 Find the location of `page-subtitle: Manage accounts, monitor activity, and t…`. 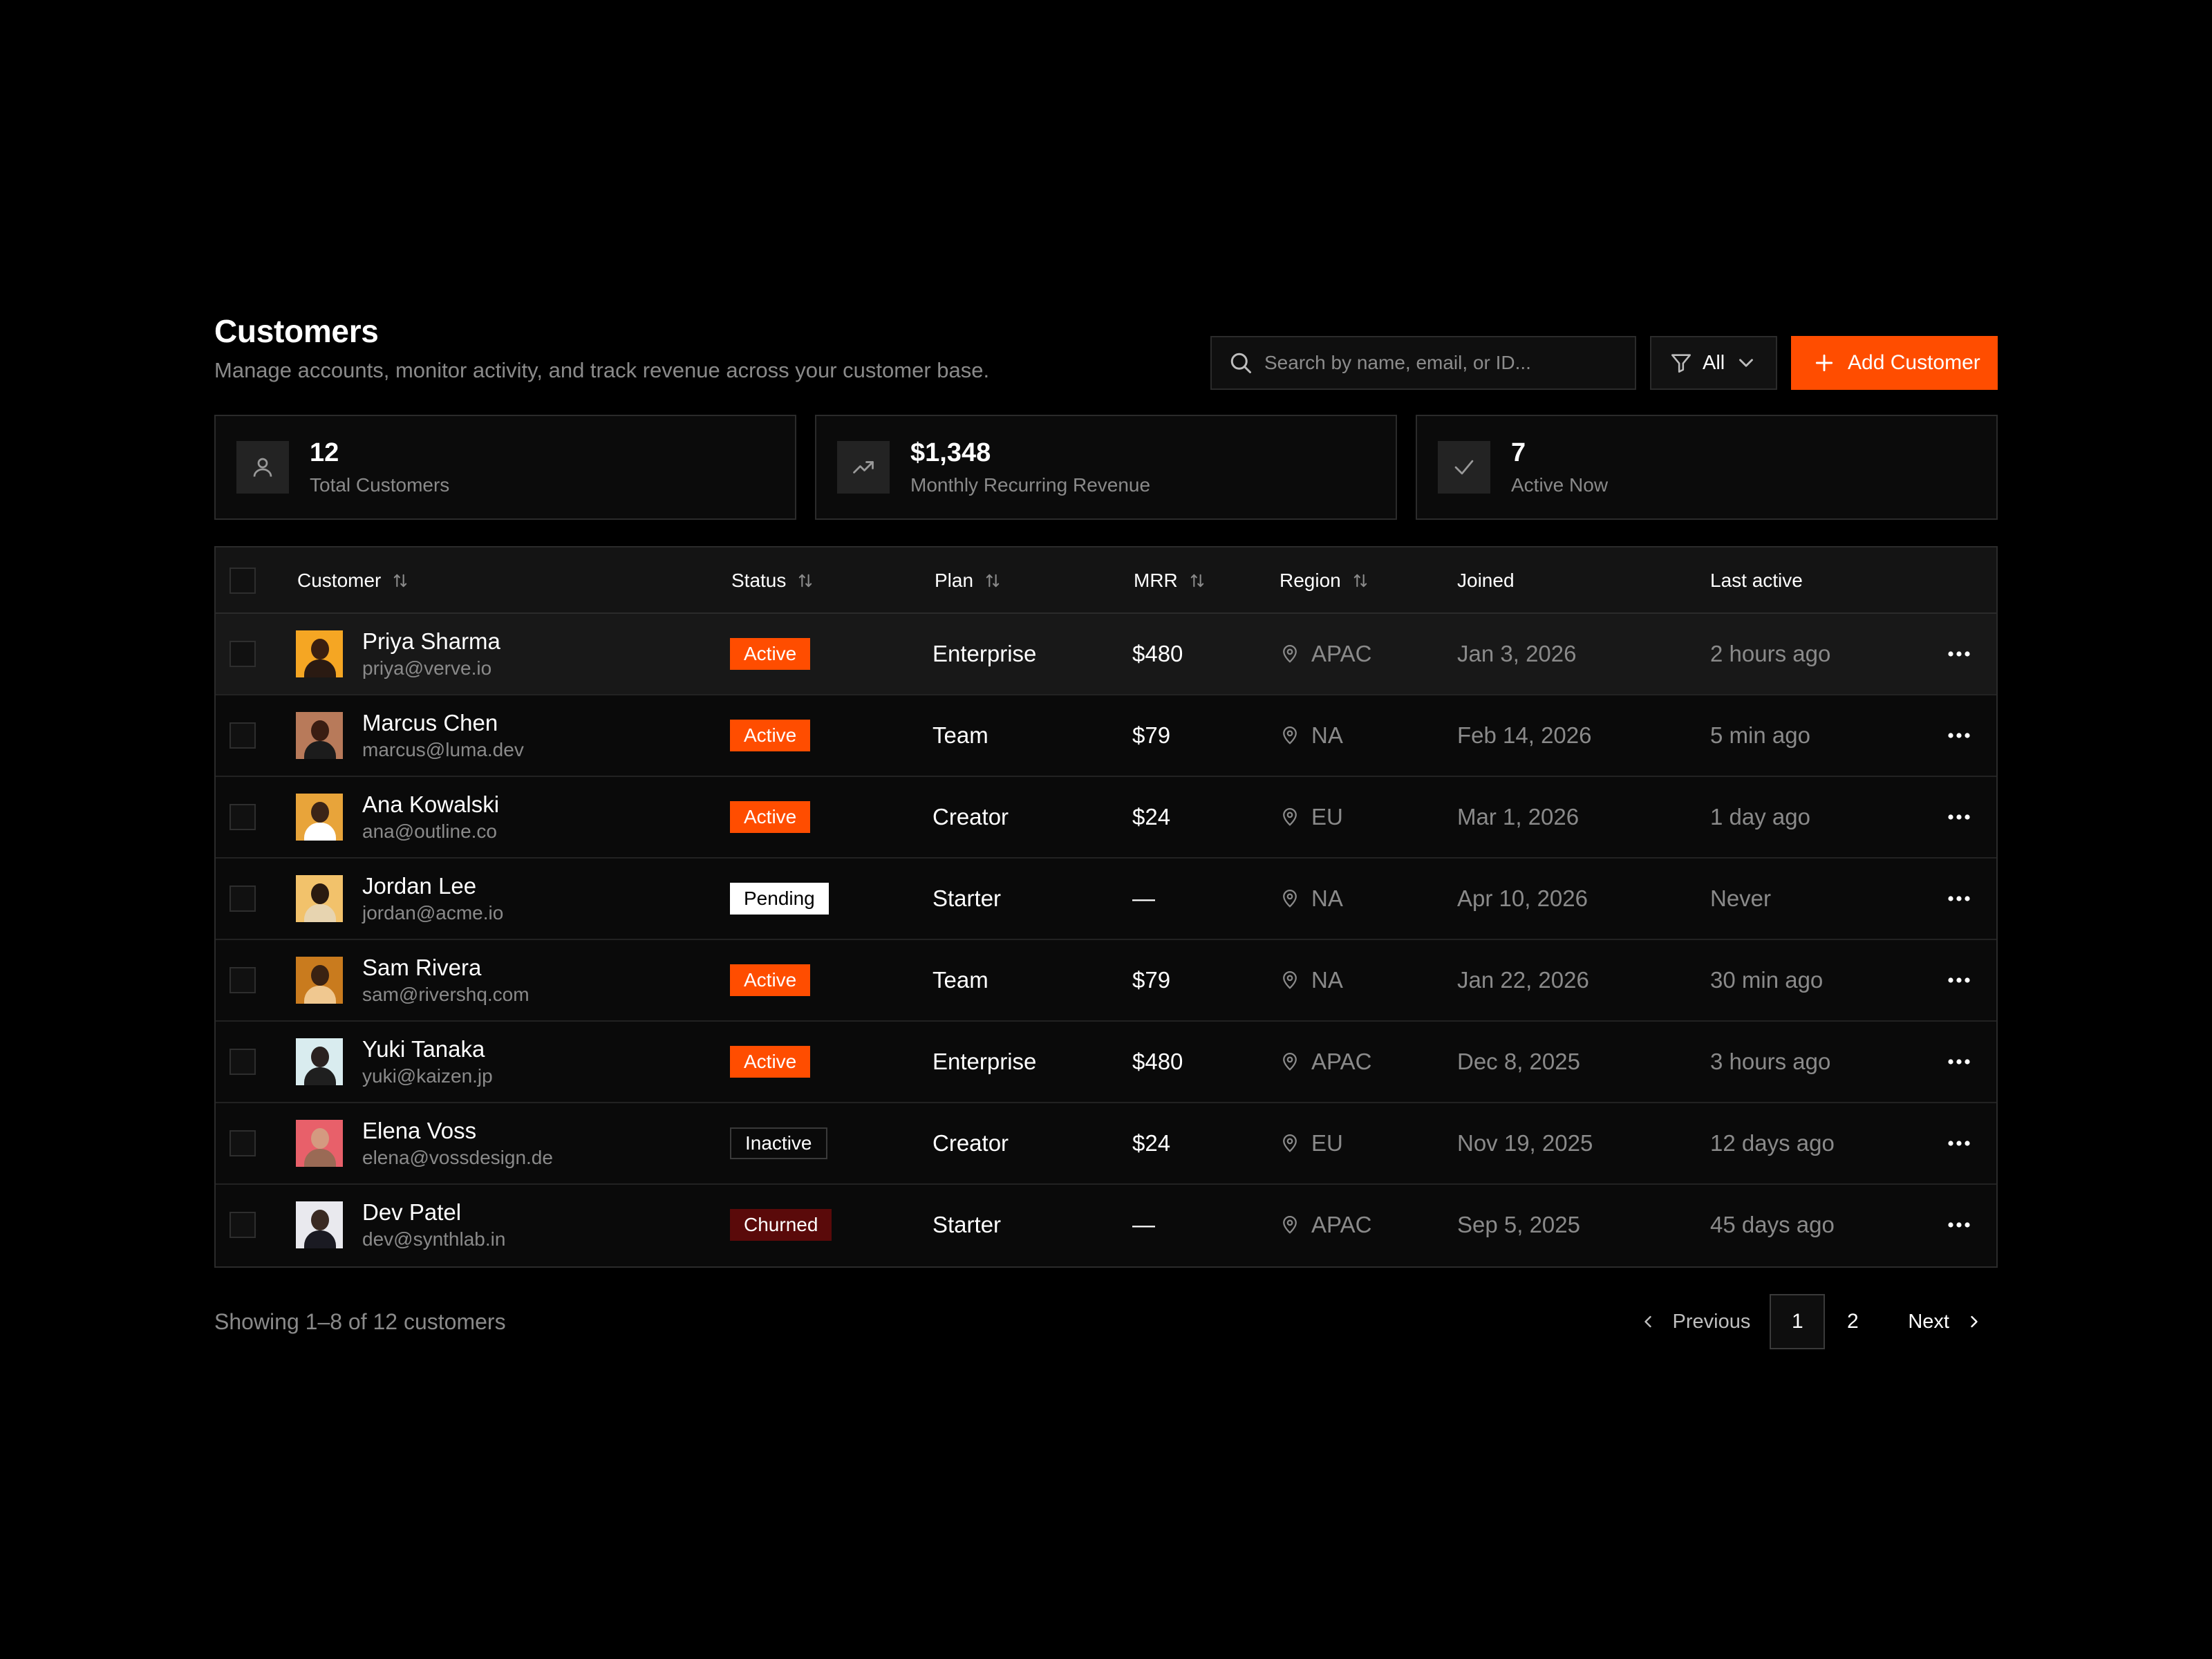

page-subtitle: Manage accounts, monitor activity, and t… is located at coordinates (602, 370).